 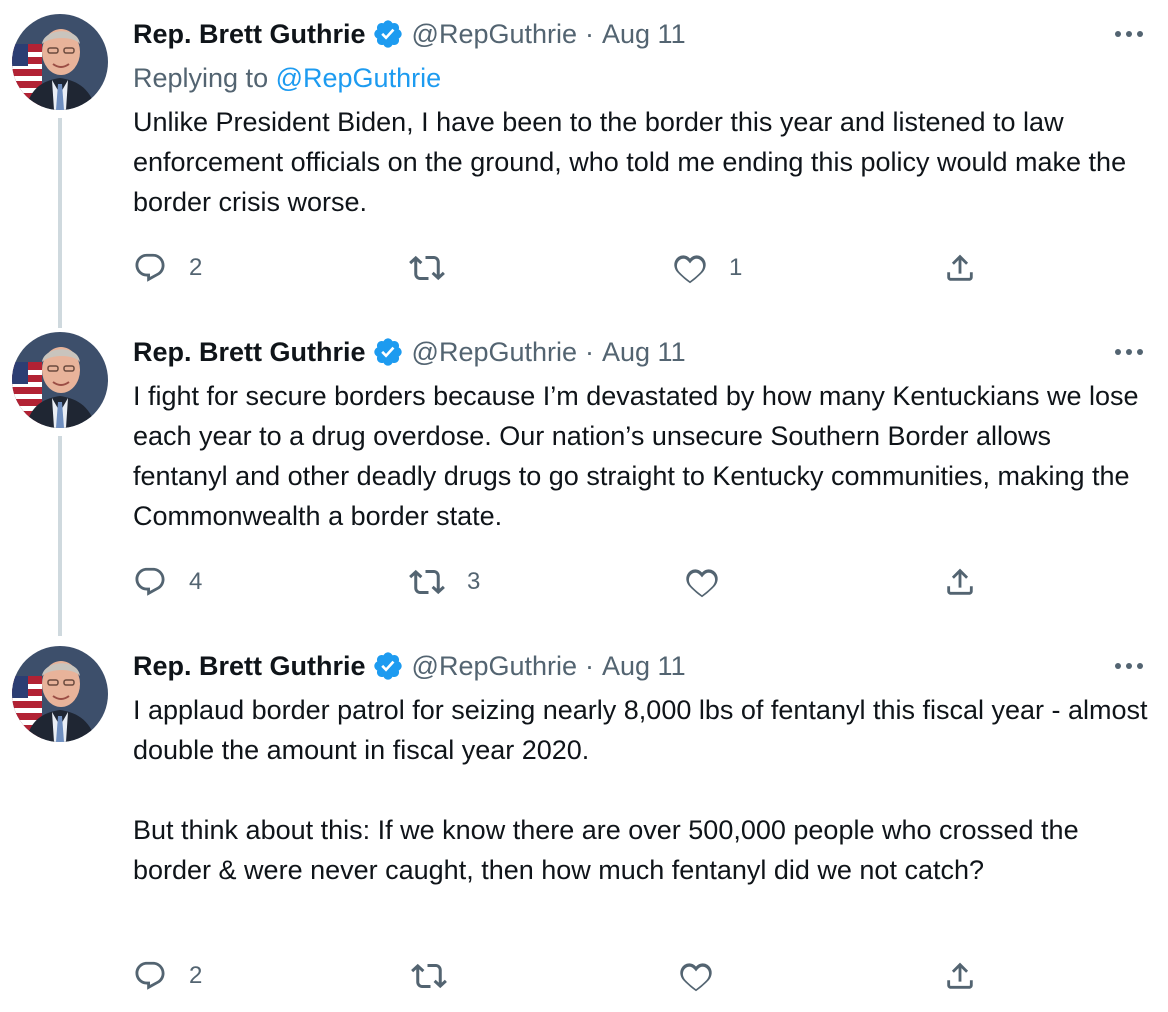 What do you see at coordinates (563, 582) in the screenshot?
I see `tweet-actions: 4 3` at bounding box center [563, 582].